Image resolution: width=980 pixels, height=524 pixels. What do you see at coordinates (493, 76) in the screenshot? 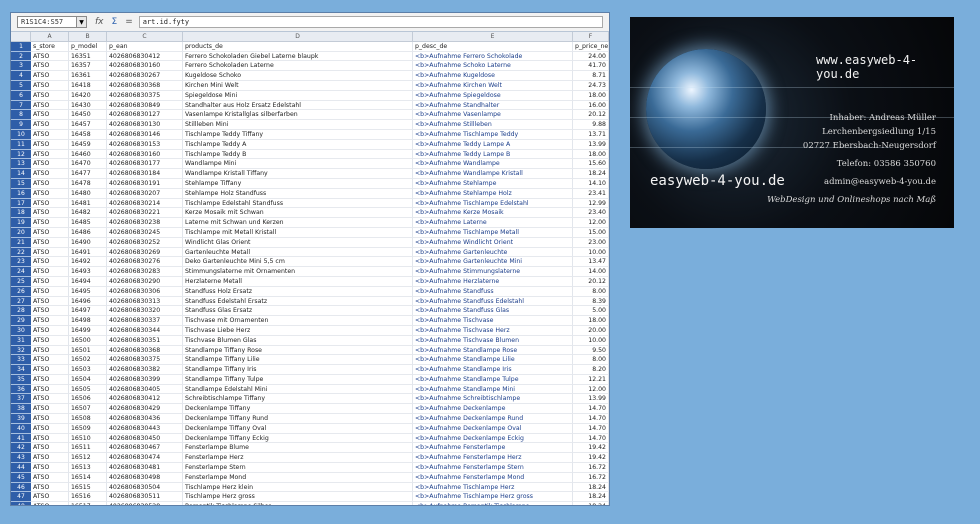
I see `table-cell: <b>Aufnahme Kugeldose` at bounding box center [493, 76].